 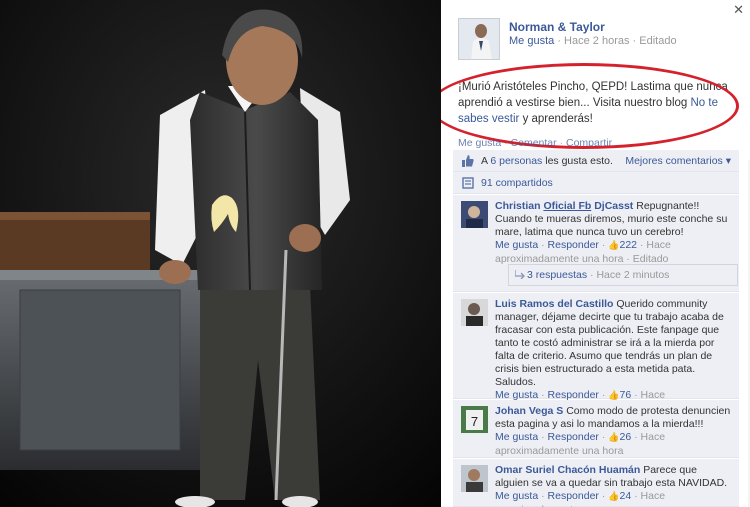 What do you see at coordinates (531, 41) in the screenshot?
I see `page-like-link: Me gusta` at bounding box center [531, 41].